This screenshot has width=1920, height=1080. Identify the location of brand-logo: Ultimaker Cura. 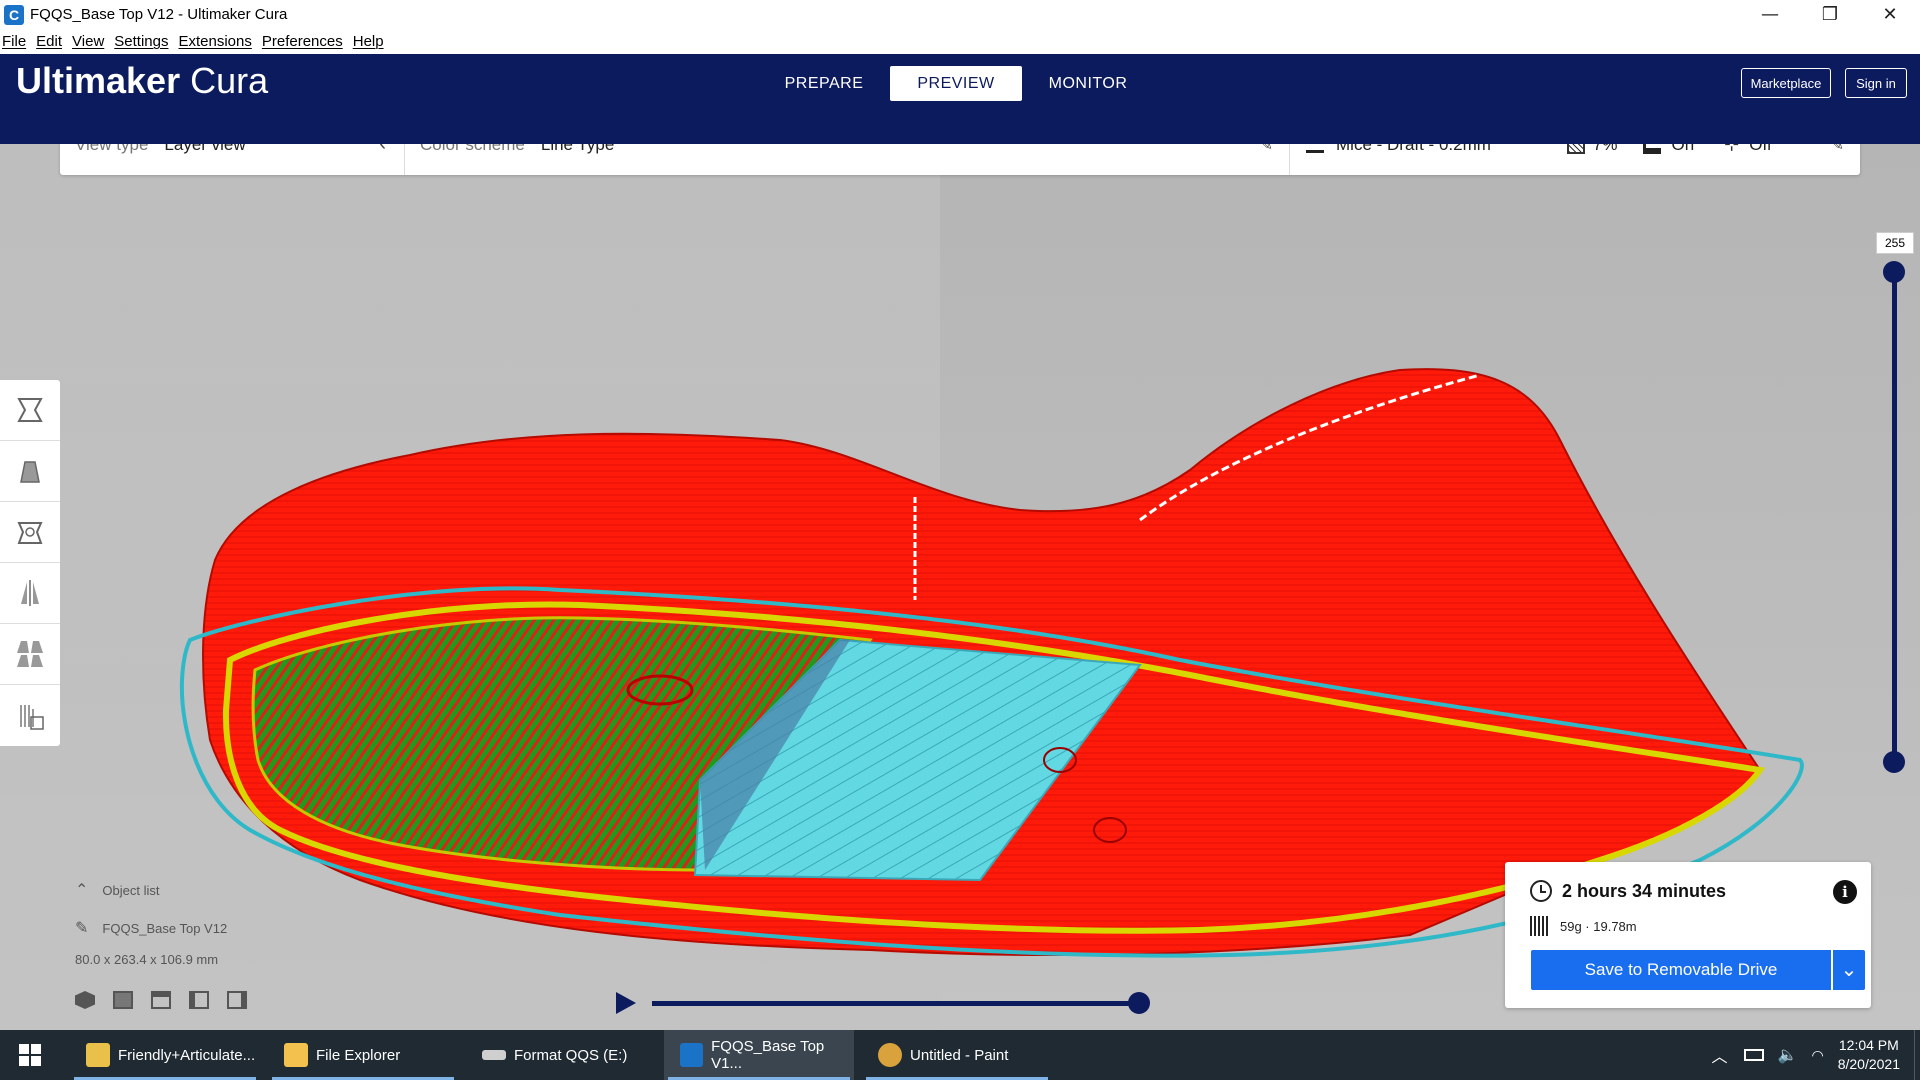
(142, 81).